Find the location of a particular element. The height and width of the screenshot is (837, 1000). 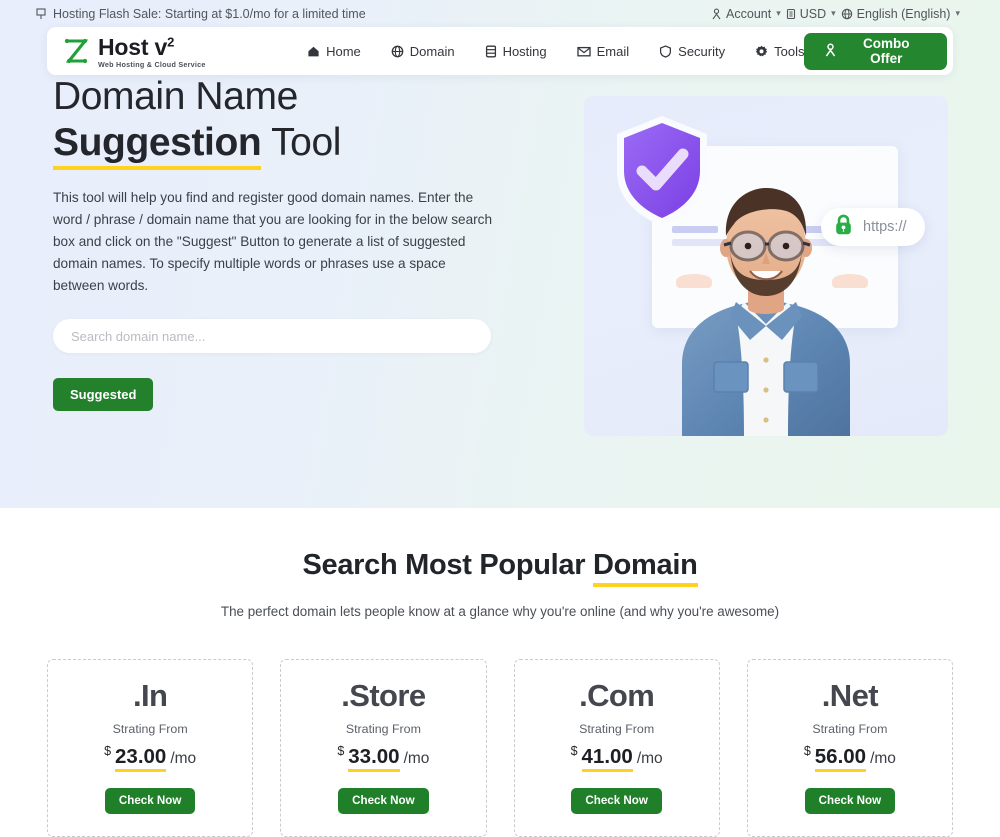

domain-card-in: .In Strating From $ 23.00 /mo Check Now is located at coordinates (150, 748).